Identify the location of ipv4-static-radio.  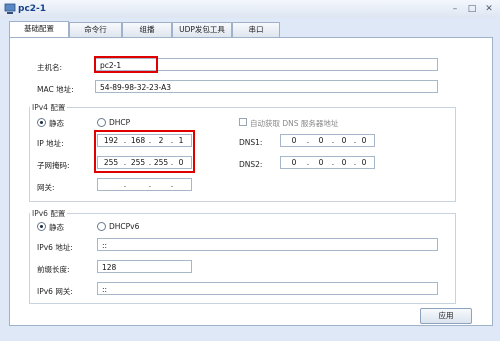
(41, 122).